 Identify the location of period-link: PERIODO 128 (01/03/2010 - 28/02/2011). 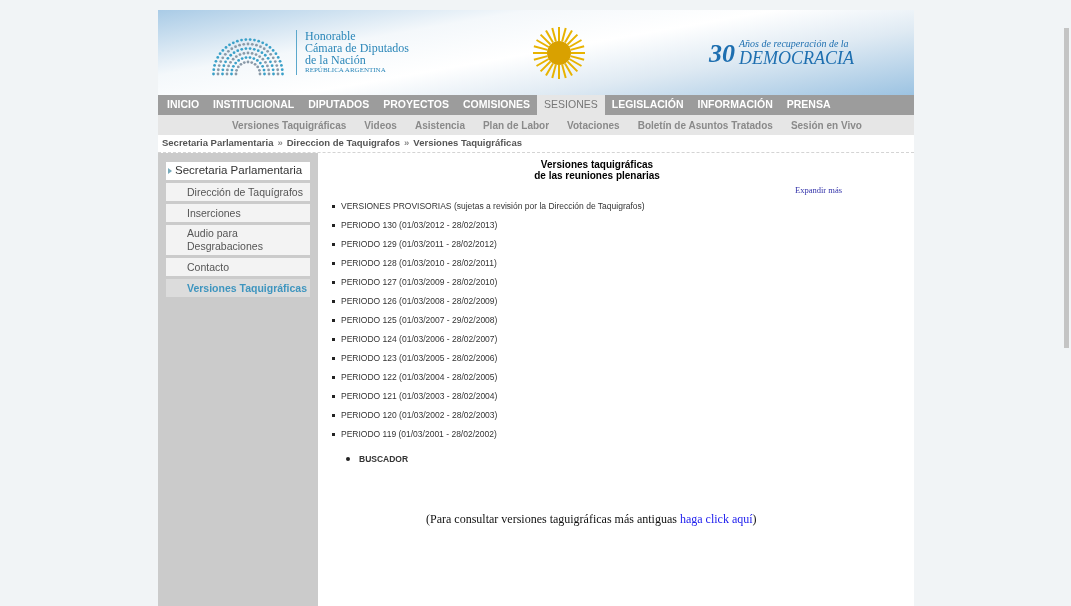
(419, 263).